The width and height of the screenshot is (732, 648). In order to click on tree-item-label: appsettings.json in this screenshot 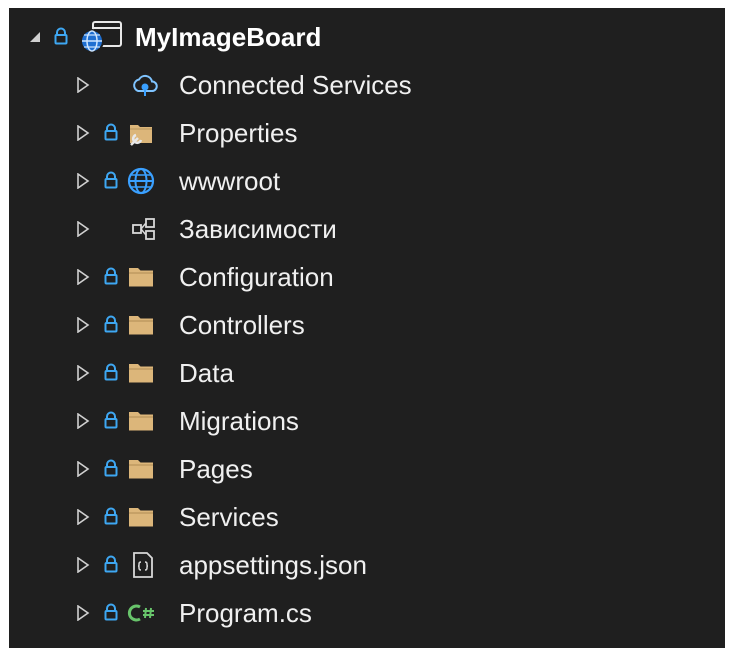, I will do `click(273, 565)`.